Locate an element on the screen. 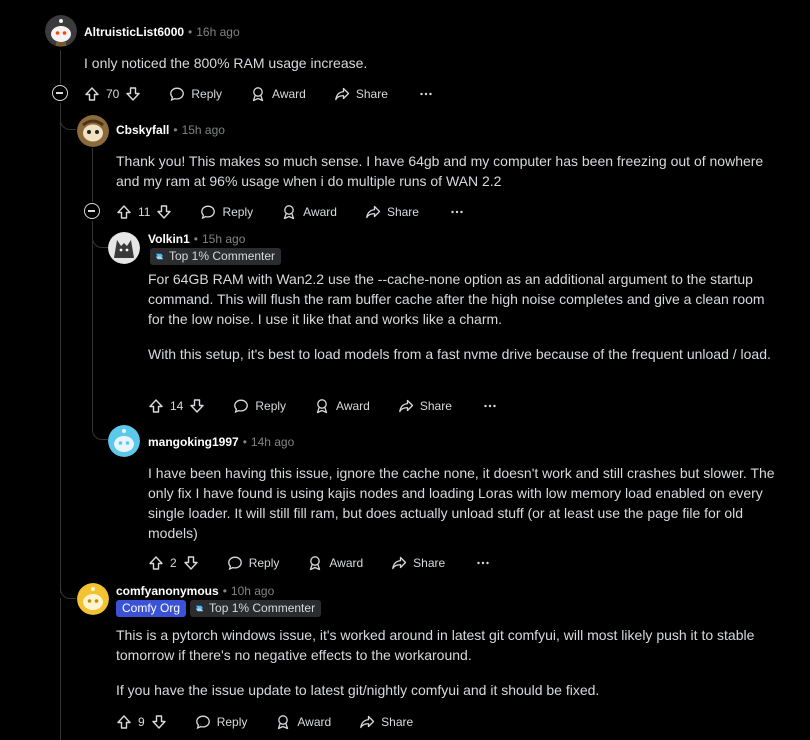 This screenshot has width=810, height=740. user-badges: Top 1% Commenter is located at coordinates (216, 256).